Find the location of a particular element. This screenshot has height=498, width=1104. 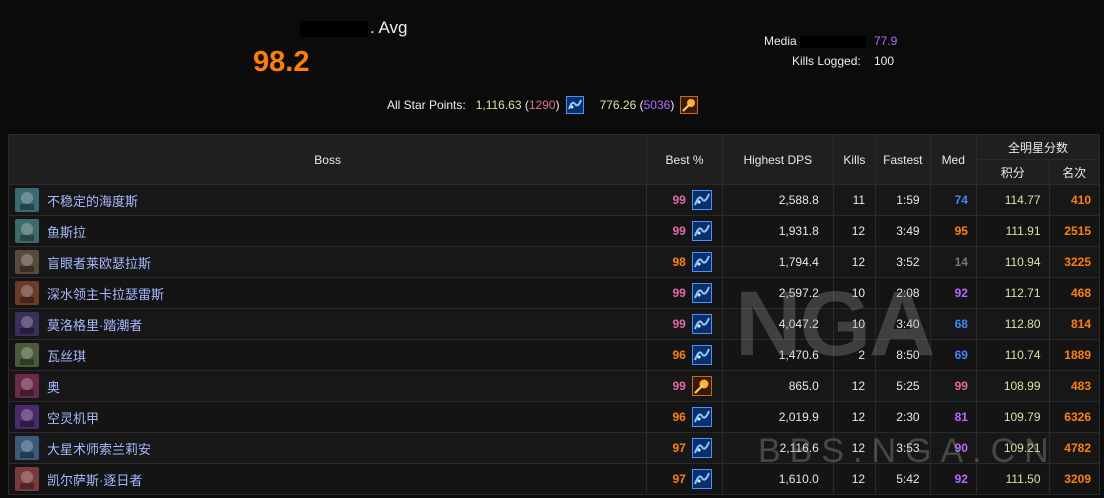

median-label: Media is located at coordinates (780, 41).